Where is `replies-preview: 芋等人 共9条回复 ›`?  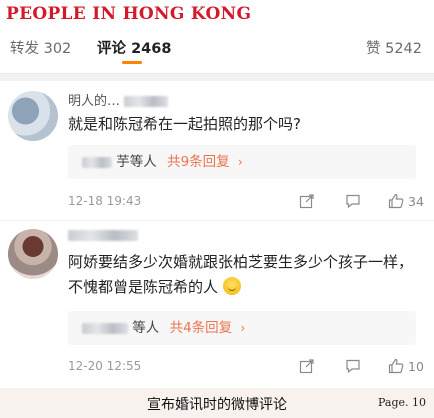
replies-preview: 芋等人 共9条回复 › is located at coordinates (242, 162).